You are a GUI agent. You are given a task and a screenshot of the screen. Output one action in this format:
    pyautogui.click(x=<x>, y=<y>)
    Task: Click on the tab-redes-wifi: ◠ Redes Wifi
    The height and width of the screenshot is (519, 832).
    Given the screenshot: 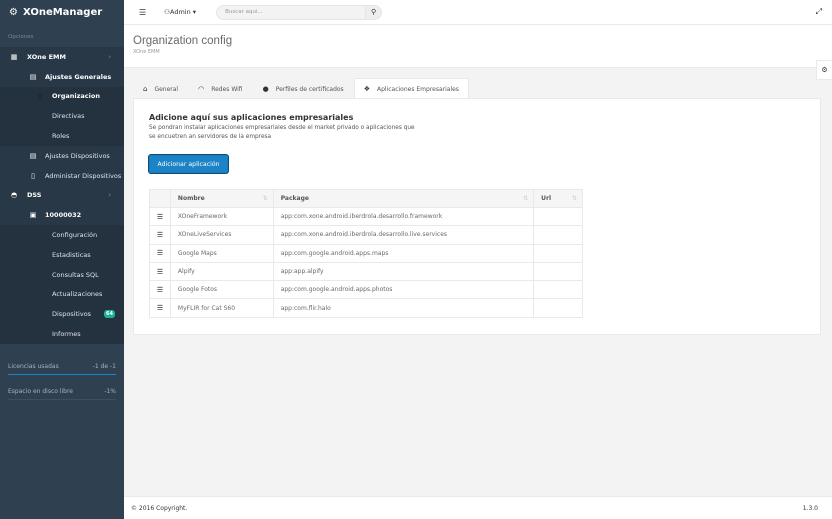 What is the action you would take?
    pyautogui.click(x=220, y=88)
    